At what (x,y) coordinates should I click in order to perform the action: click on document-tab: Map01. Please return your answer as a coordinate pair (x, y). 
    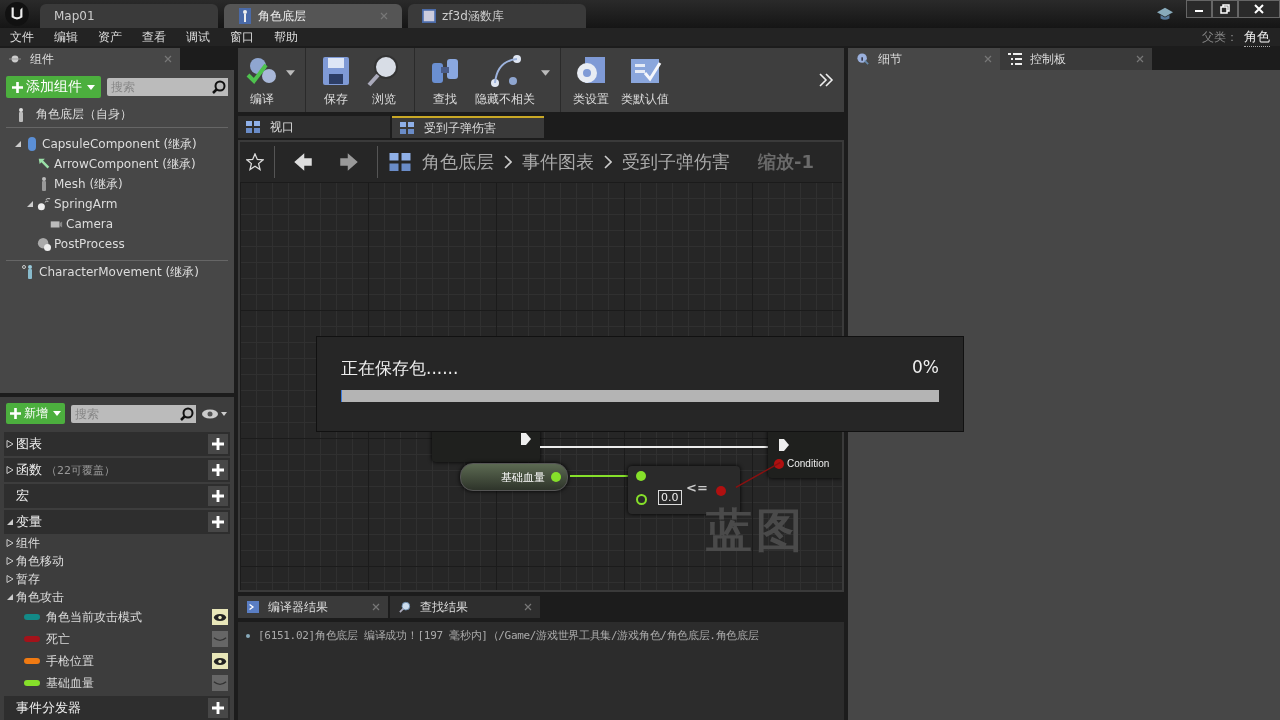
    Looking at the image, I should click on (129, 16).